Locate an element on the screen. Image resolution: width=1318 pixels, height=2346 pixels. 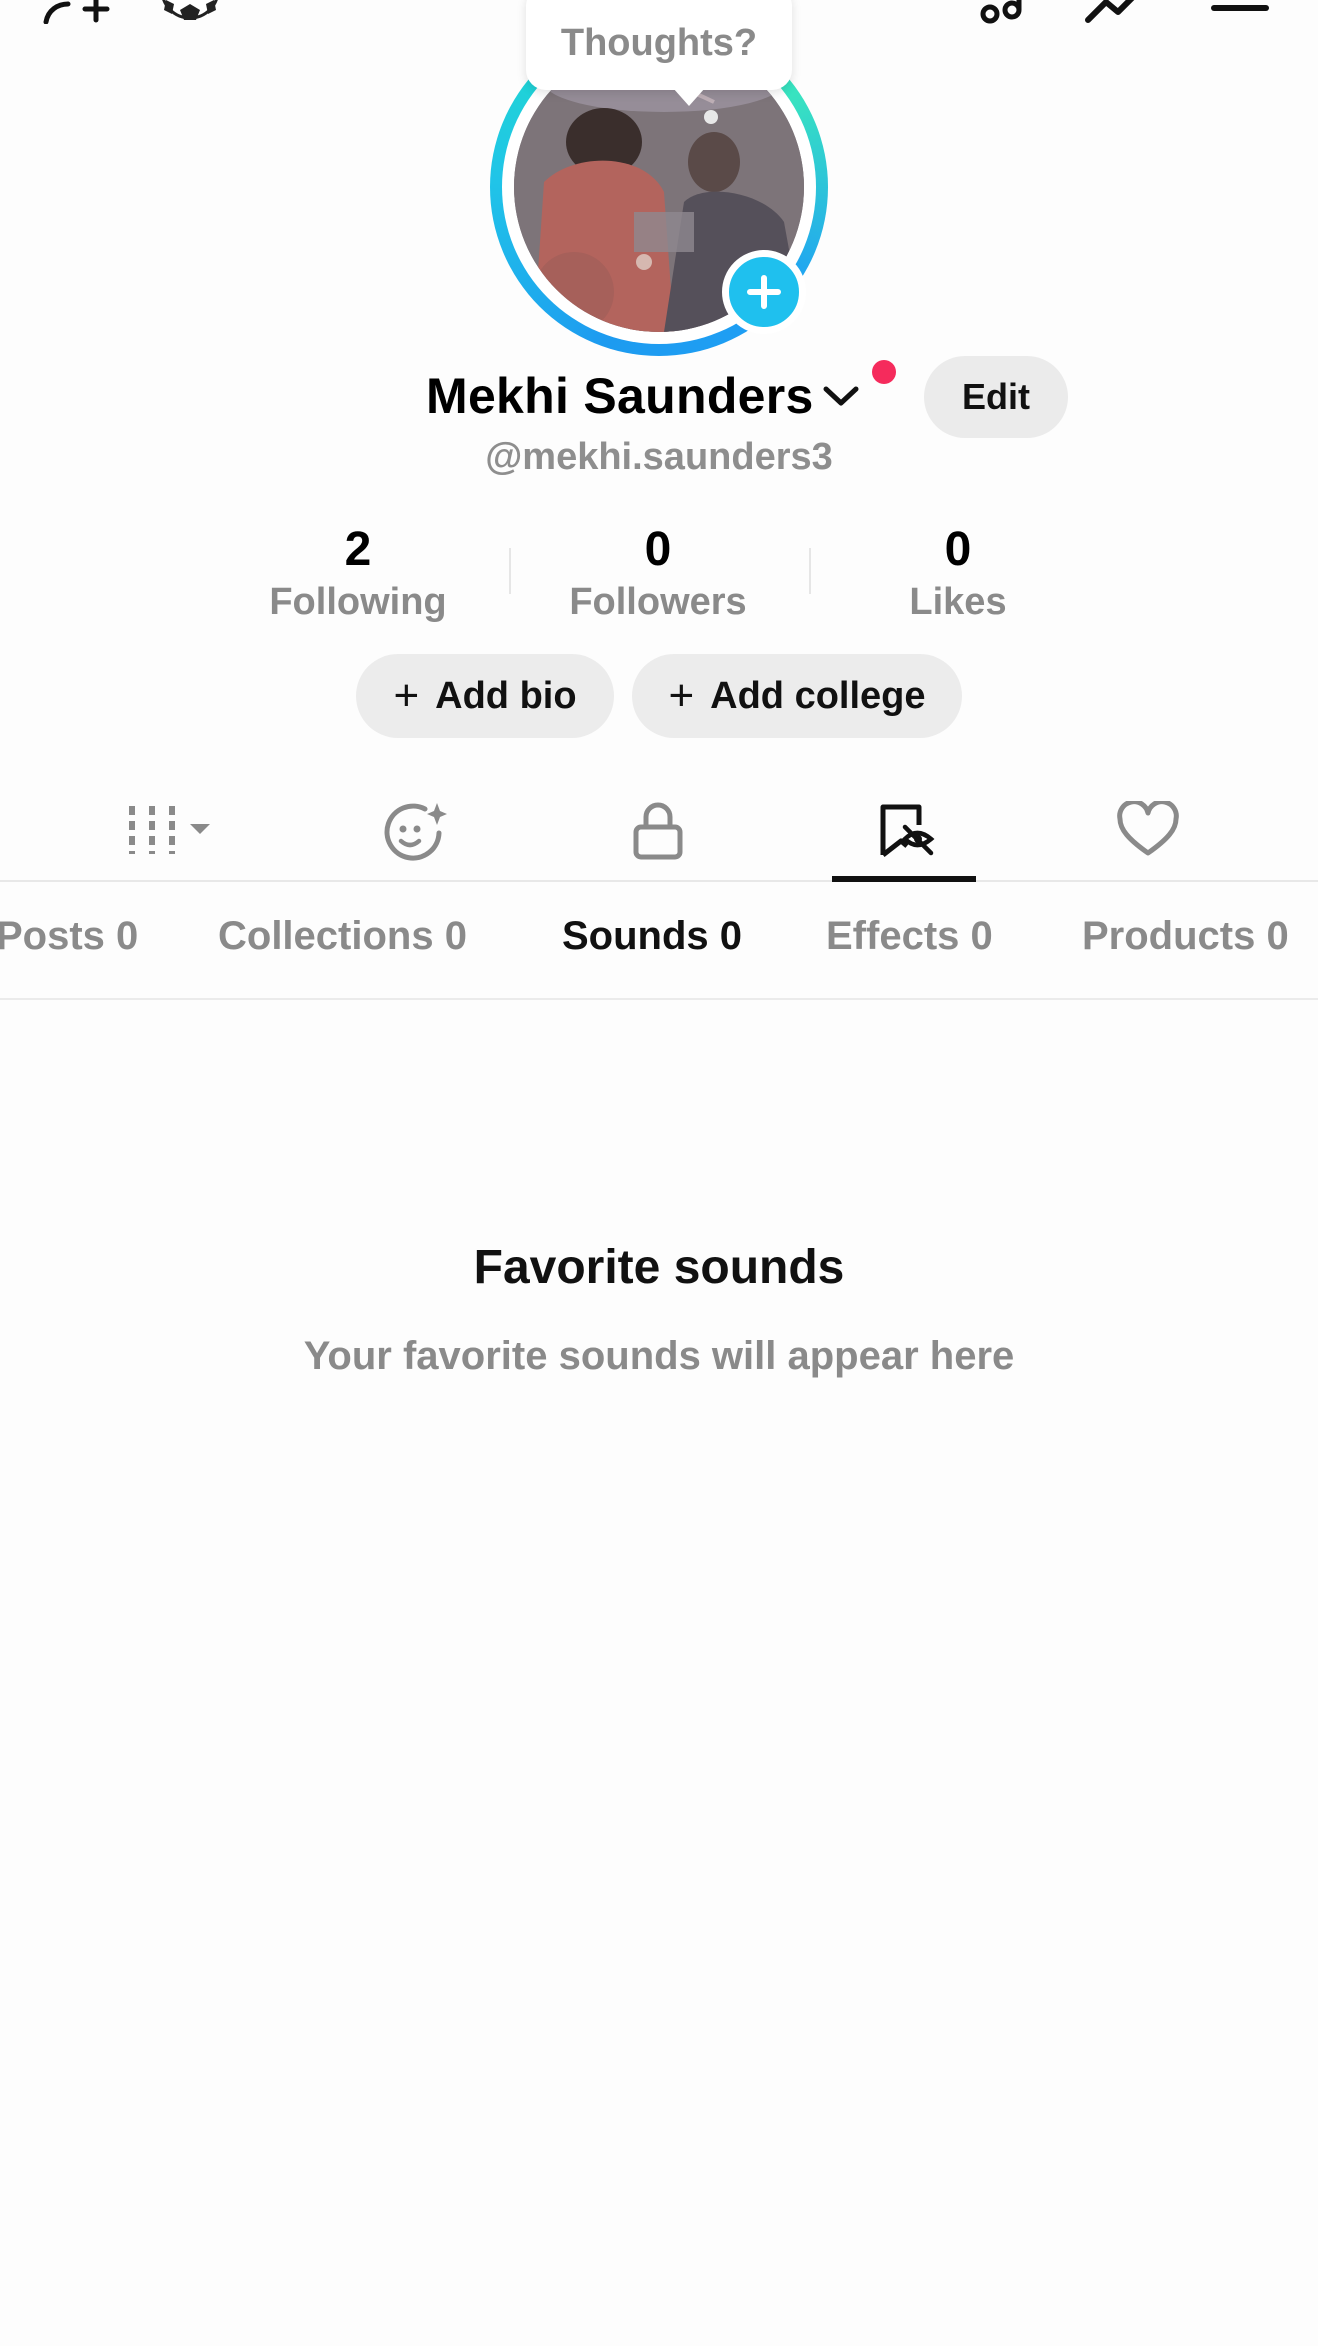
notification-dot is located at coordinates (884, 372).